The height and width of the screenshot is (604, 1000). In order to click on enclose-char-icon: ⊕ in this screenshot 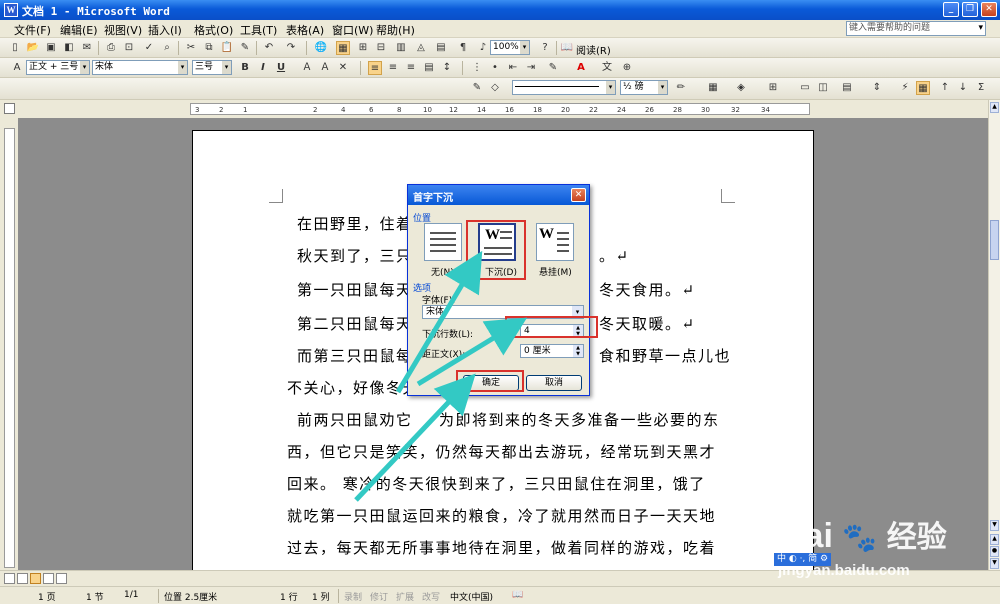, I will do `click(627, 68)`.